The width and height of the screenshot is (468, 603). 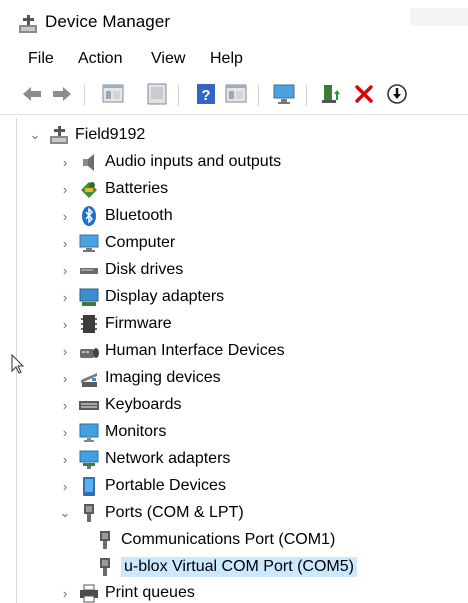 I want to click on tree-item-disk-drives: › Disk drives, so click(x=121, y=270).